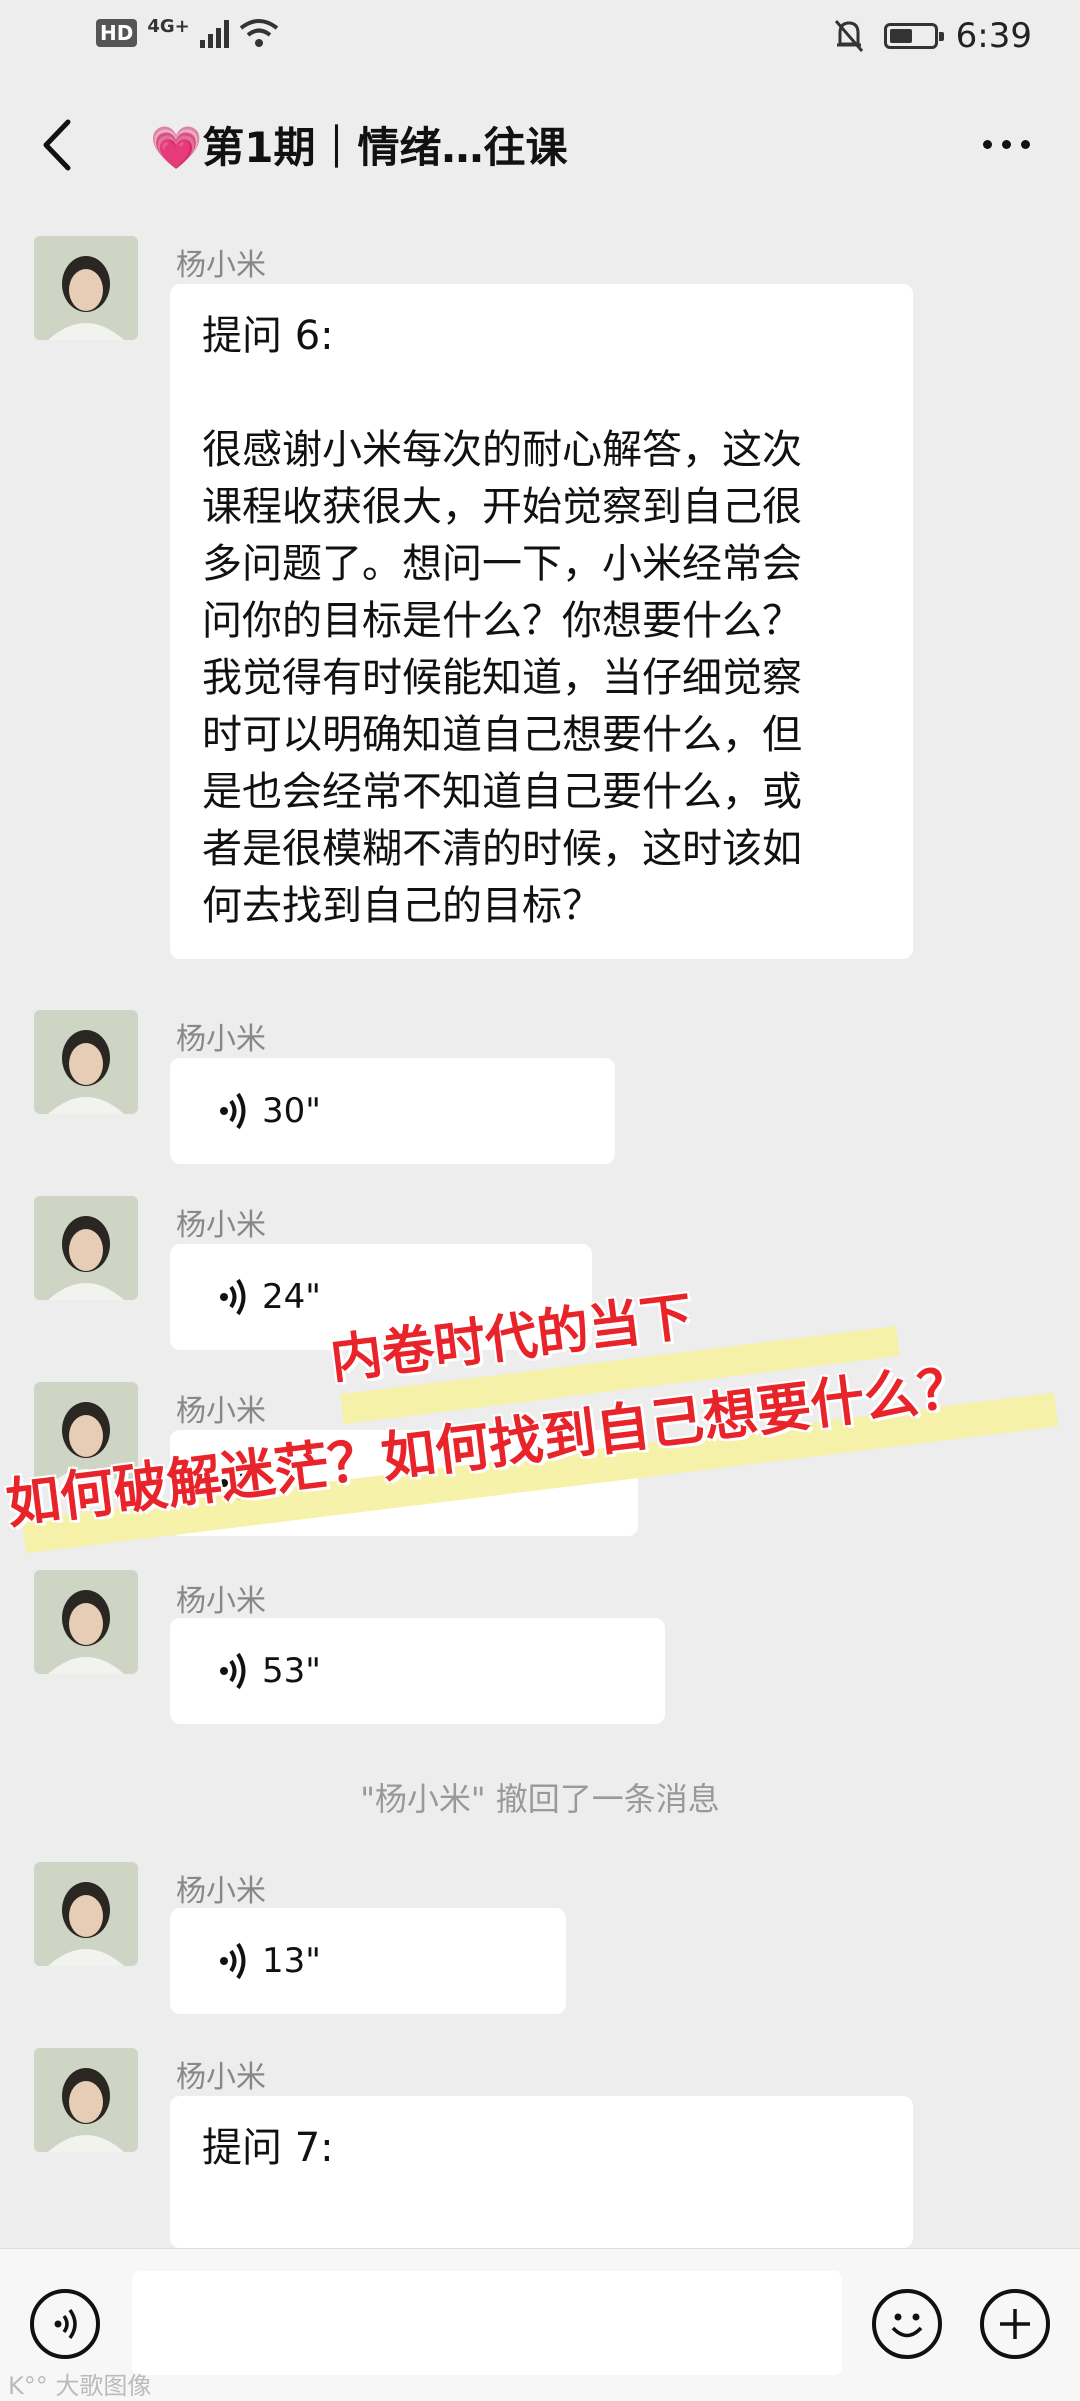  I want to click on voice-message, so click(404, 1483).